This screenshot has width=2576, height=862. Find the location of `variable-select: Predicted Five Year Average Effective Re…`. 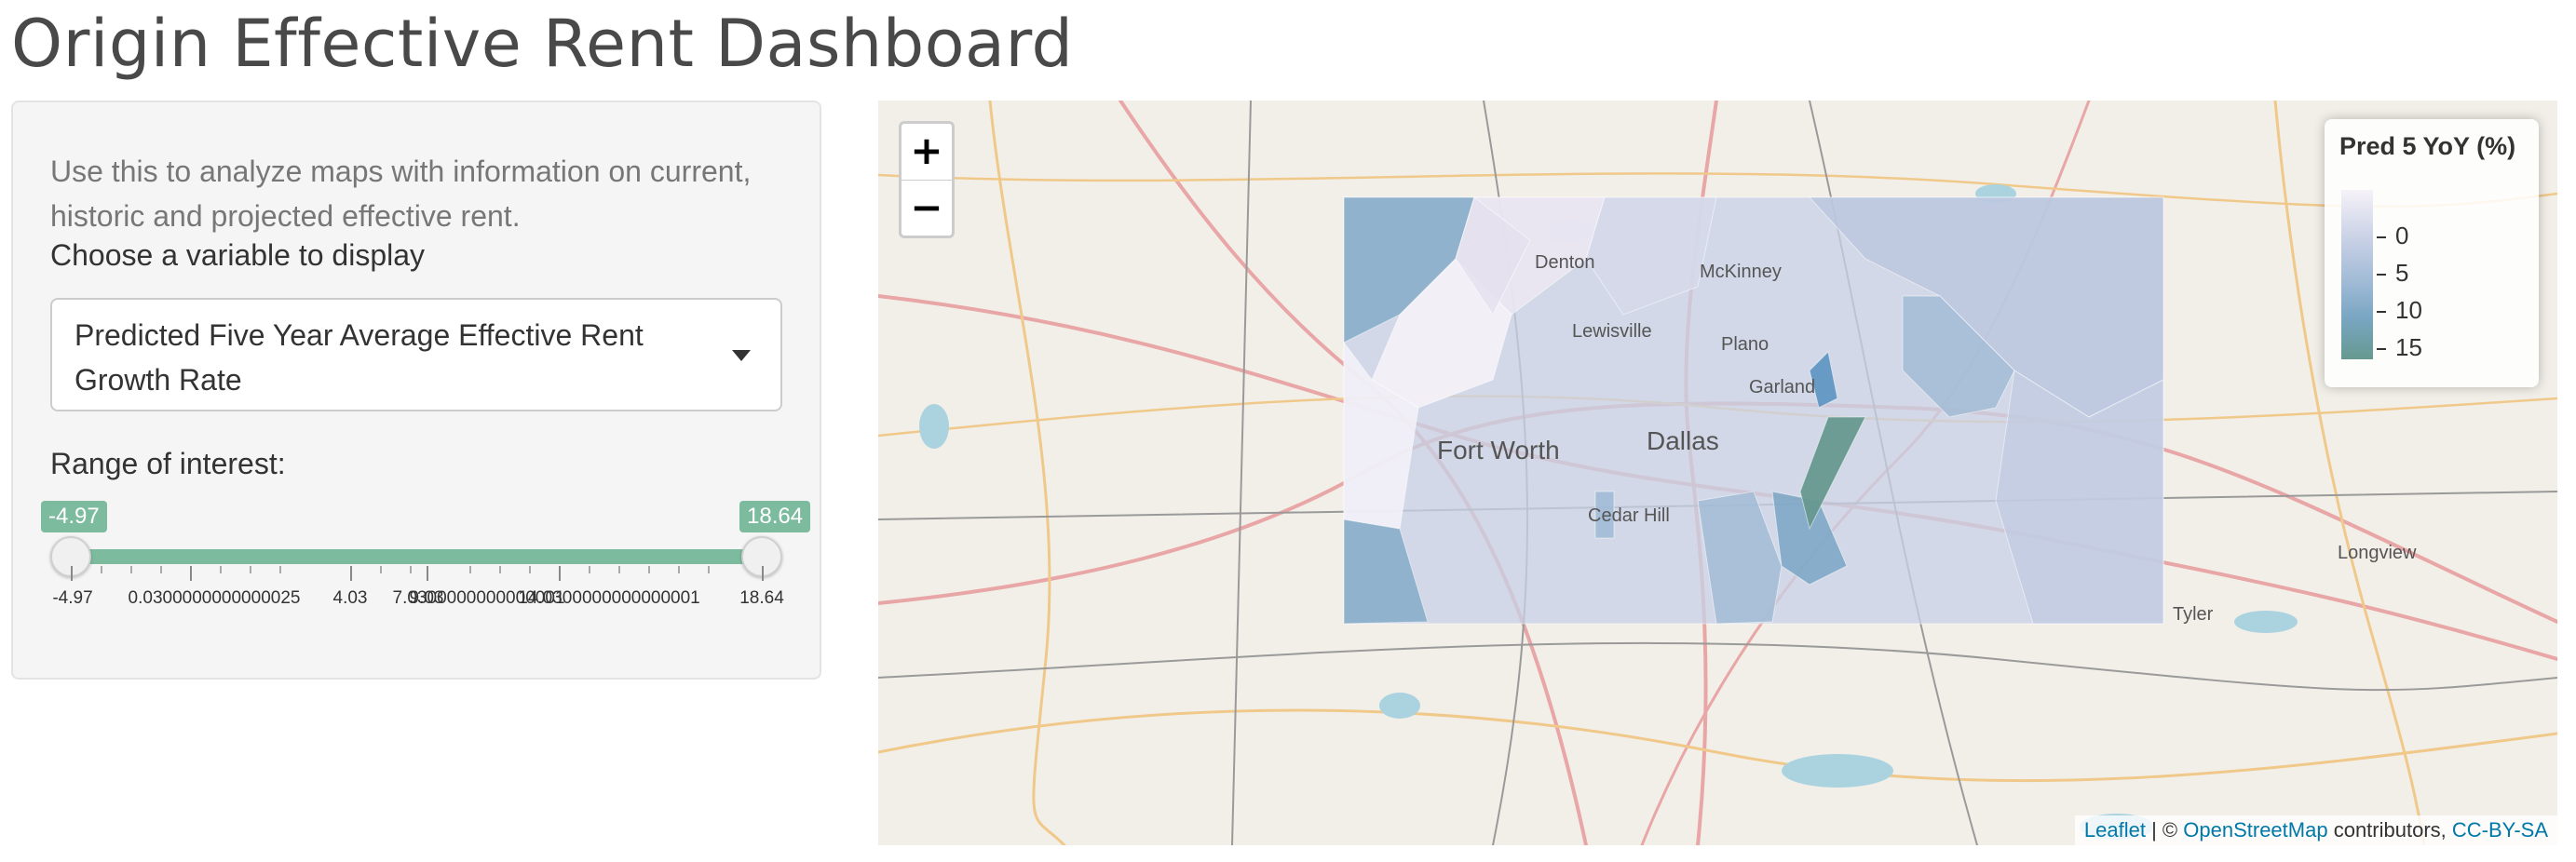

variable-select: Predicted Five Year Average Effective Re… is located at coordinates (416, 355).